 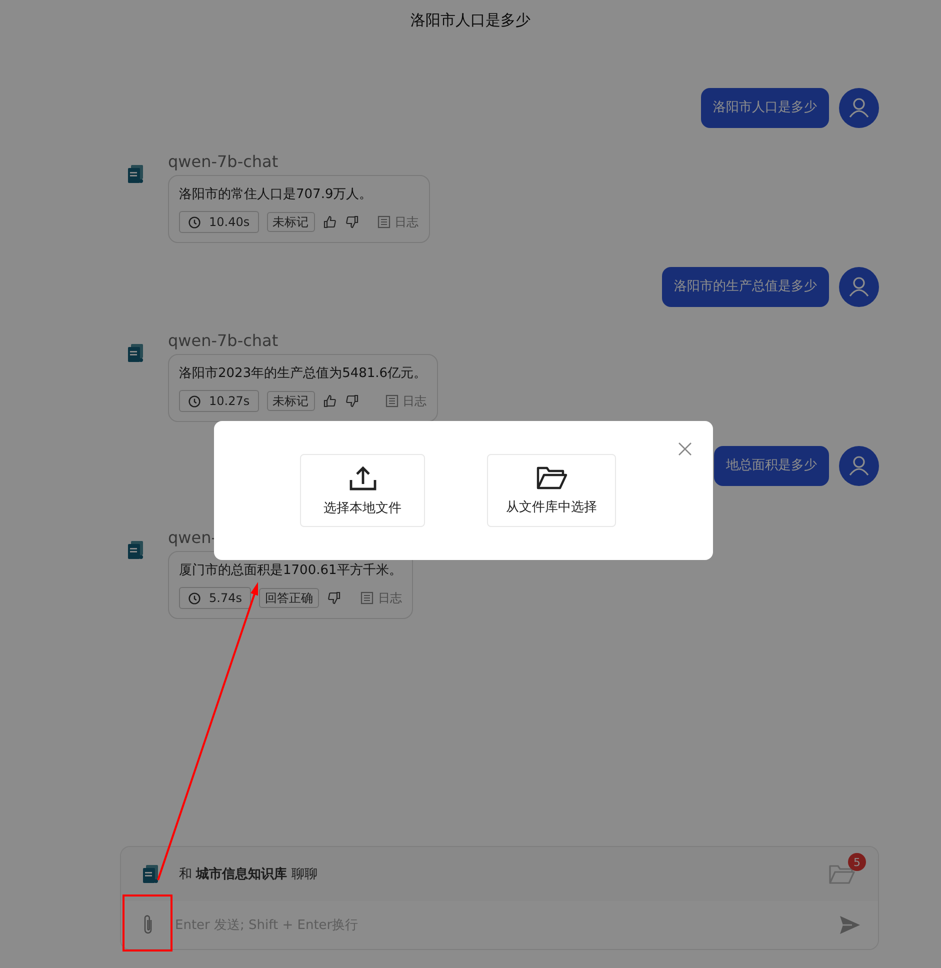 I want to click on upload-option: 从文件库中选择, so click(x=551, y=490).